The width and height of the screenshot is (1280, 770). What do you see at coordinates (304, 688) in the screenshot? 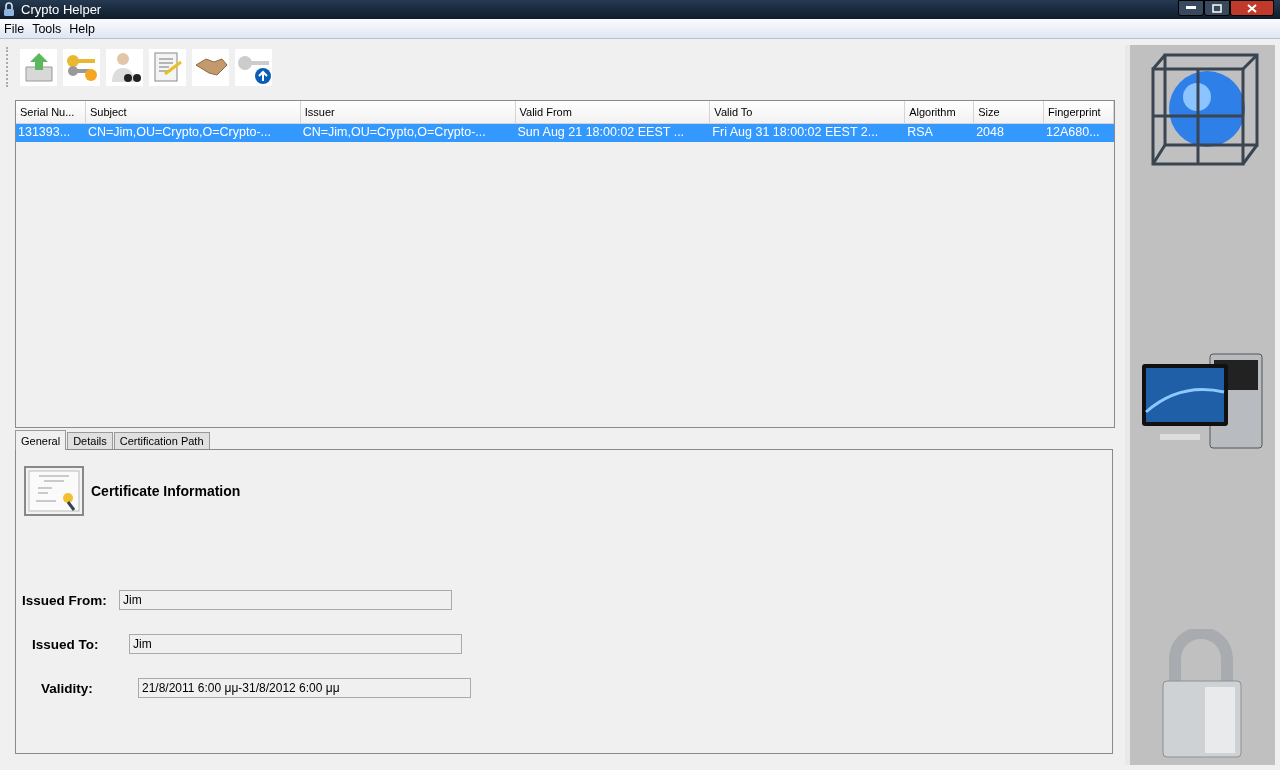
I see `text-field: 21/8/2011 6:00 μμ-31/8/2012 6:00 μμ` at bounding box center [304, 688].